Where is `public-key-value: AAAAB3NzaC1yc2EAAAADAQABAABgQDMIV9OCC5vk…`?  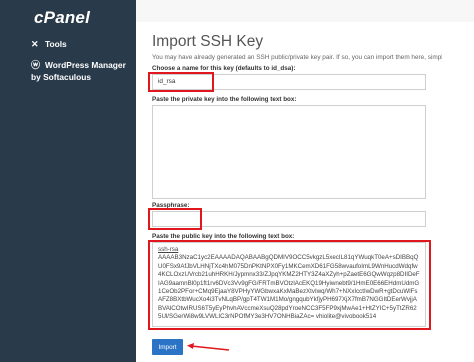 public-key-value: AAAAB3NzaC1yc2EAAAADAQABAABgQDMIV9OCC5vk… is located at coordinates (289, 287).